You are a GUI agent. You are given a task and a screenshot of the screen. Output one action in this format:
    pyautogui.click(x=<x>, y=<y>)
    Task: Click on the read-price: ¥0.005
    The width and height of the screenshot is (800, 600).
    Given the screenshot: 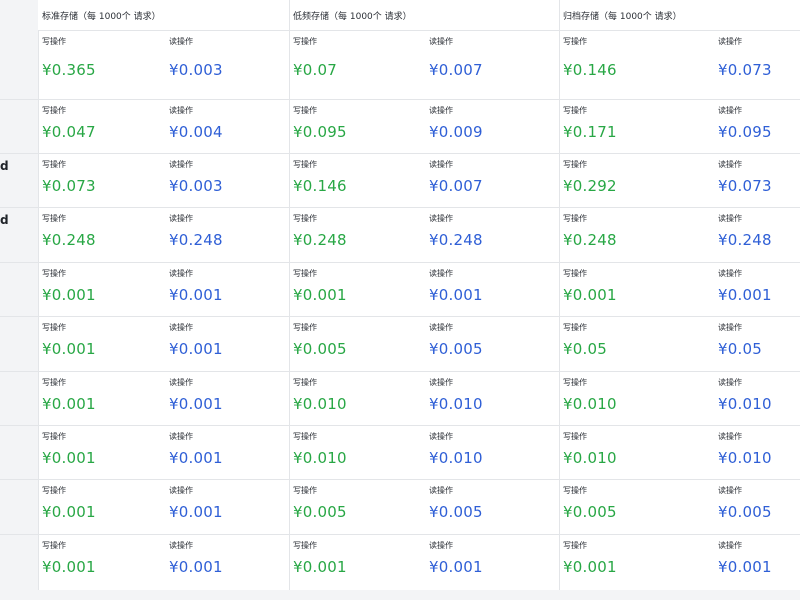 What is the action you would take?
    pyautogui.click(x=456, y=349)
    